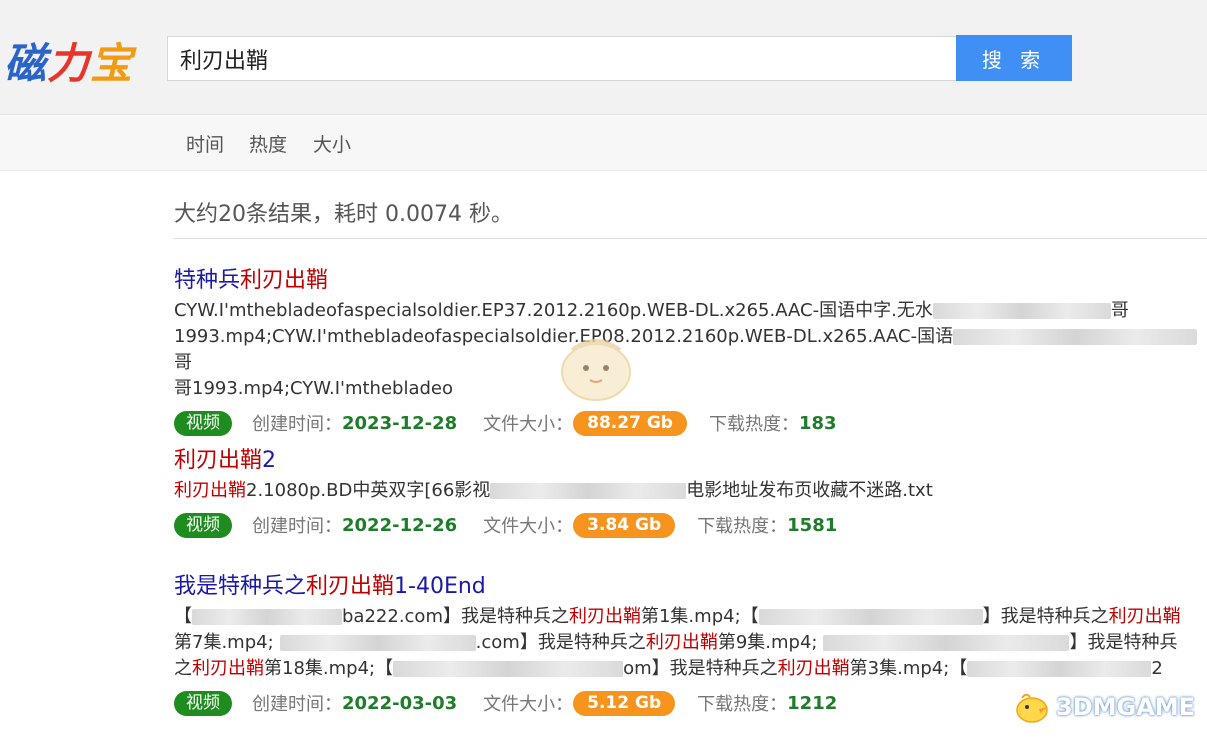  I want to click on watermark-text: 3DMGAME, so click(1126, 707).